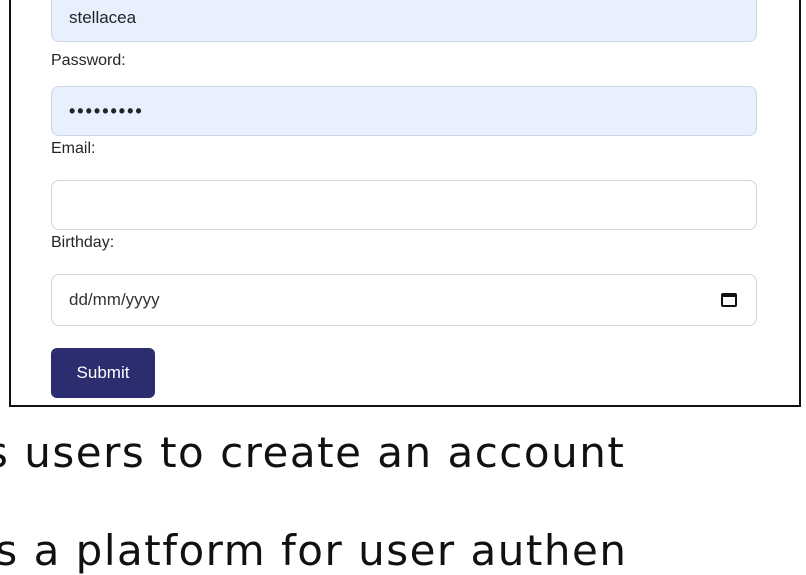  What do you see at coordinates (313, 452) in the screenshot?
I see `caption-line-1: s users to create an account` at bounding box center [313, 452].